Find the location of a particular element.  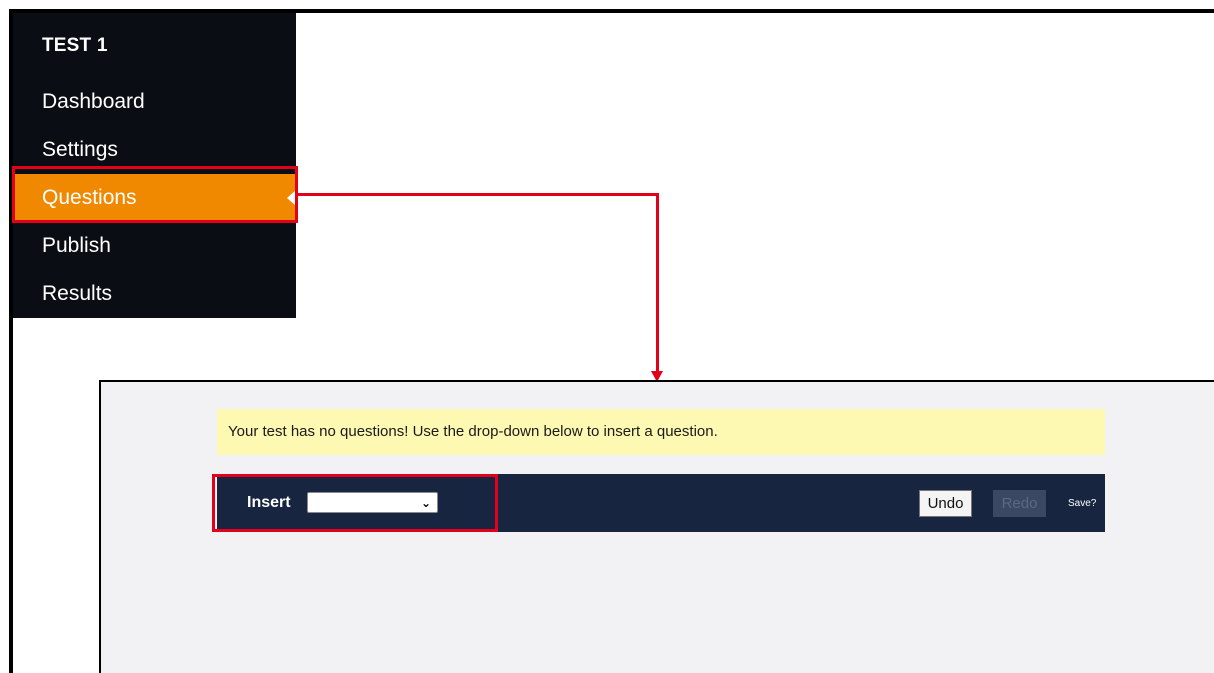

redo-button: Redo is located at coordinates (1019, 503).